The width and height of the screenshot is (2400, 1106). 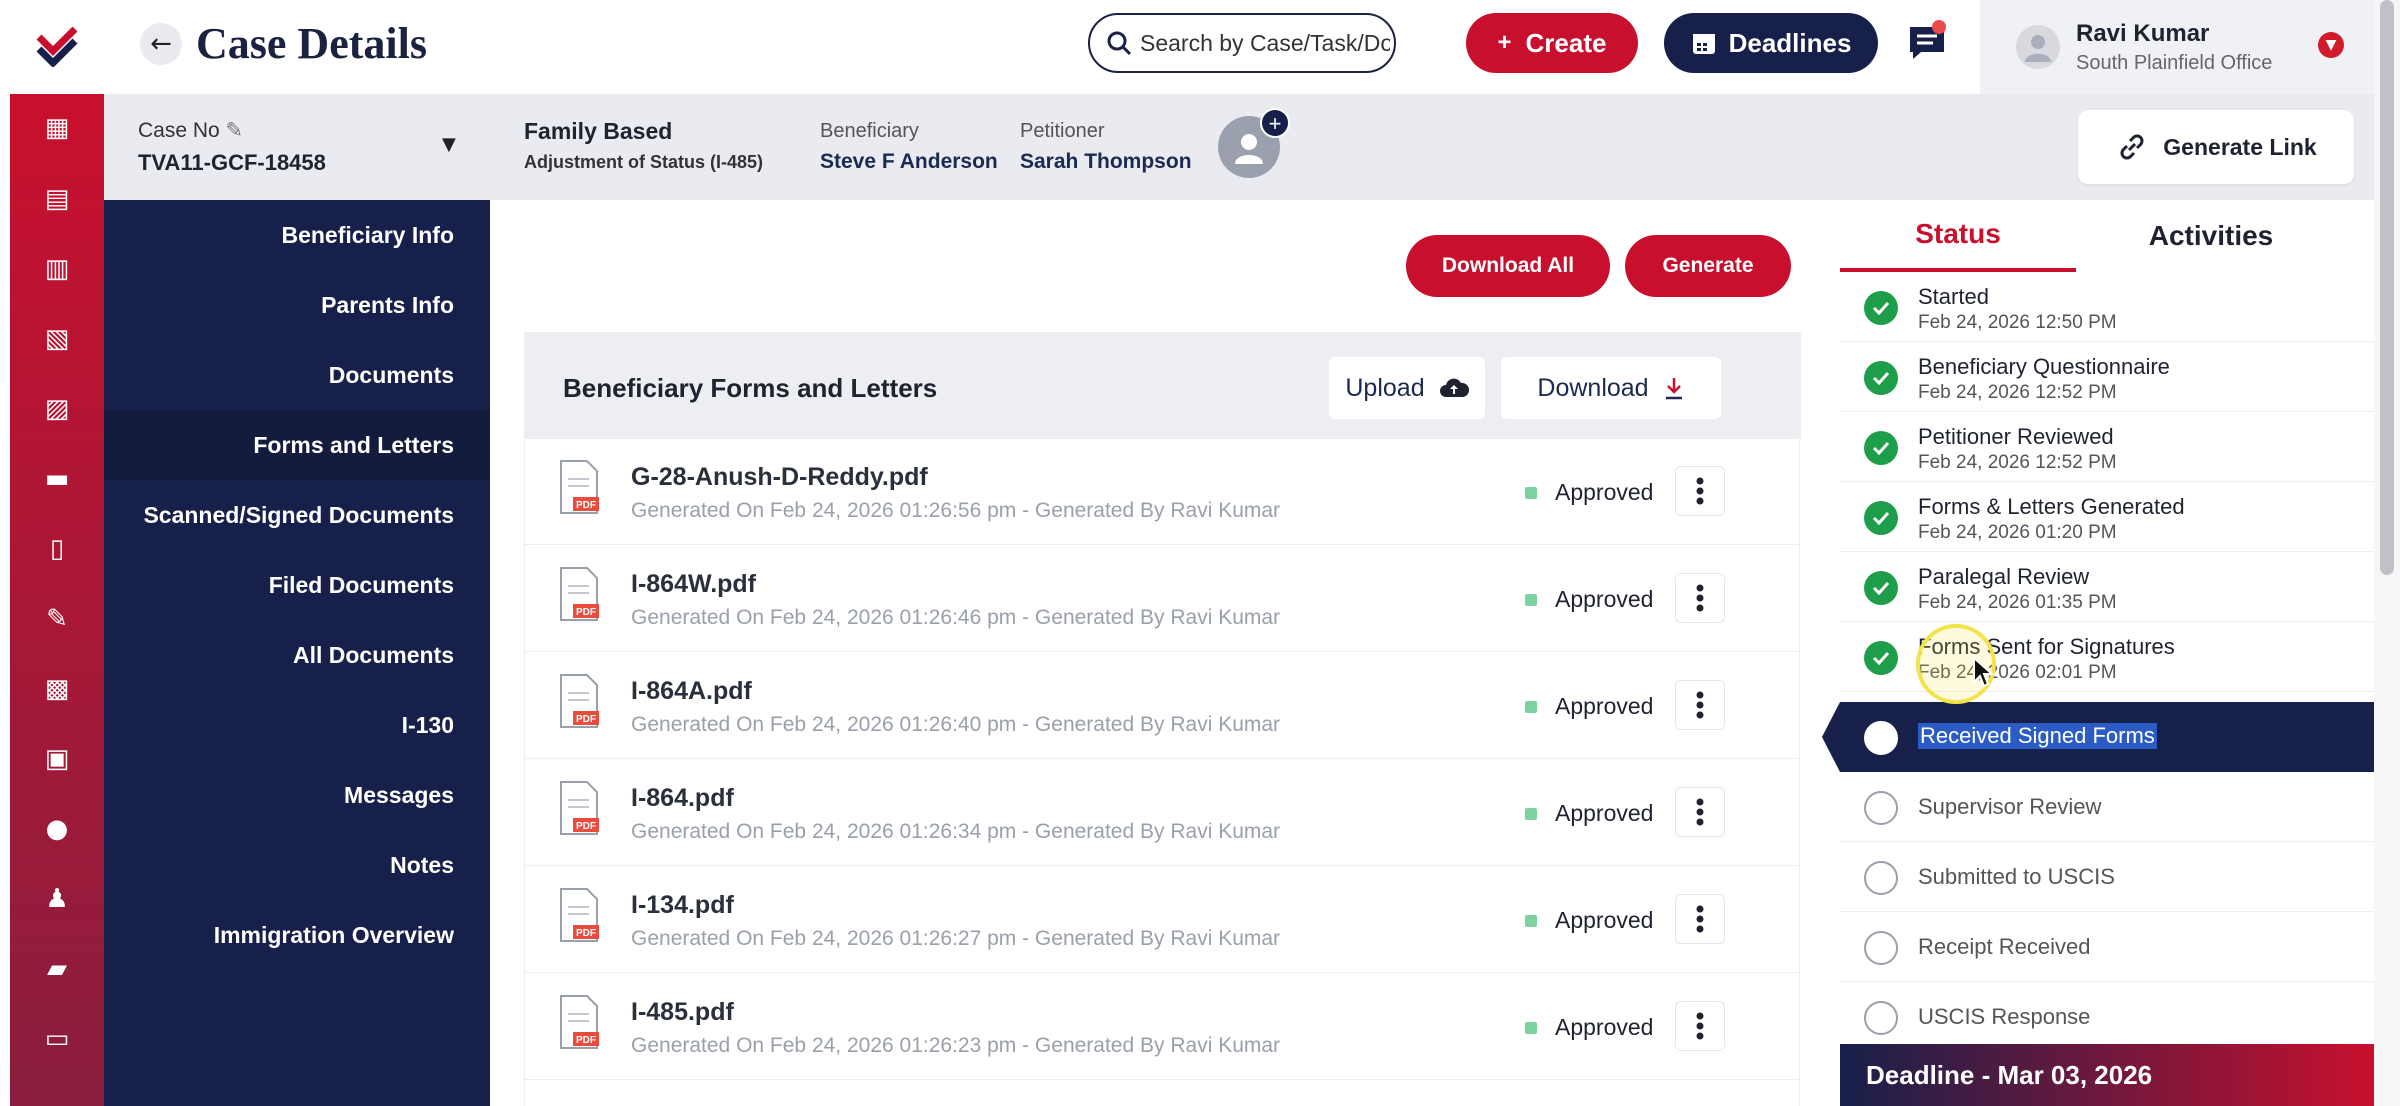 I want to click on case-no-value: TVA11-GCF-18458, so click(x=232, y=162).